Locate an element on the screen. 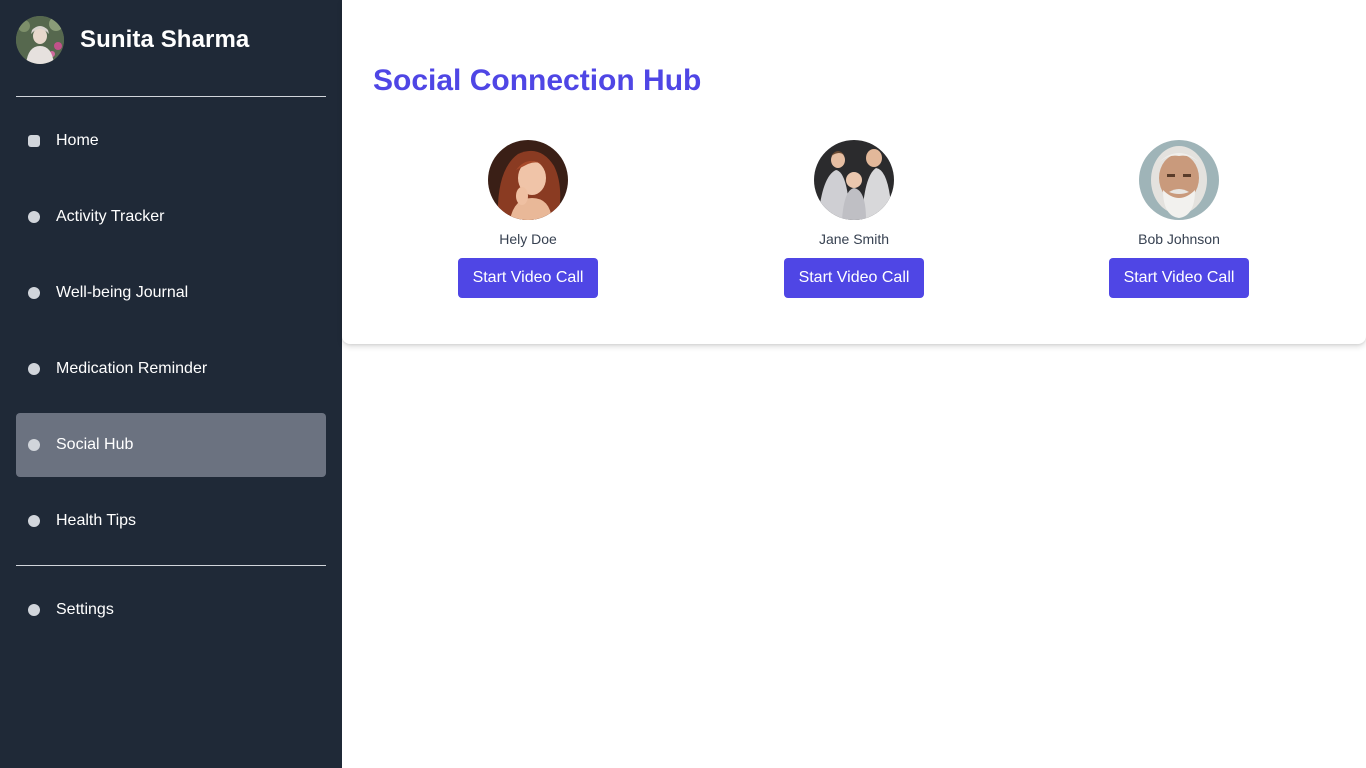 The width and height of the screenshot is (1366, 768). sidebar-item-label: Home is located at coordinates (77, 140).